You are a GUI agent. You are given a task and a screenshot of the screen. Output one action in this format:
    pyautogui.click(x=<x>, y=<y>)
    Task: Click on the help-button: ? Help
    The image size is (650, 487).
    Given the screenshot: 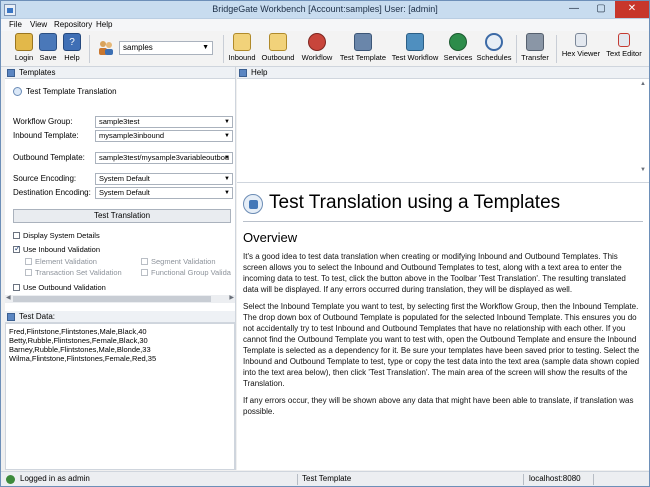 What is the action you would take?
    pyautogui.click(x=72, y=49)
    